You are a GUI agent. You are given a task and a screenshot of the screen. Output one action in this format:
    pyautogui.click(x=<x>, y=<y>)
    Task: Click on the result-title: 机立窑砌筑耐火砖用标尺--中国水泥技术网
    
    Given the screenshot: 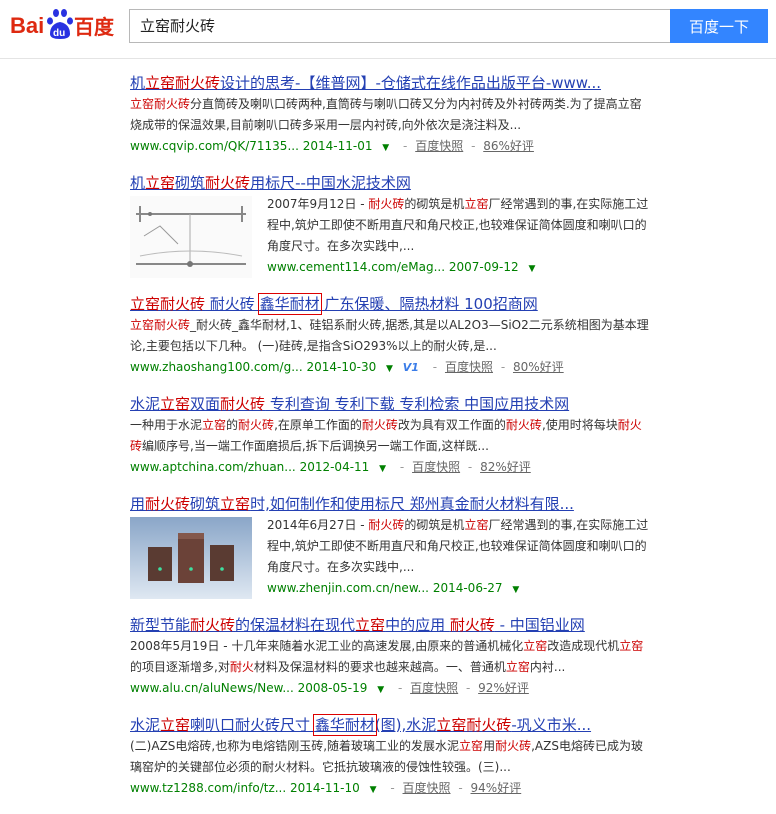 What is the action you would take?
    pyautogui.click(x=390, y=183)
    